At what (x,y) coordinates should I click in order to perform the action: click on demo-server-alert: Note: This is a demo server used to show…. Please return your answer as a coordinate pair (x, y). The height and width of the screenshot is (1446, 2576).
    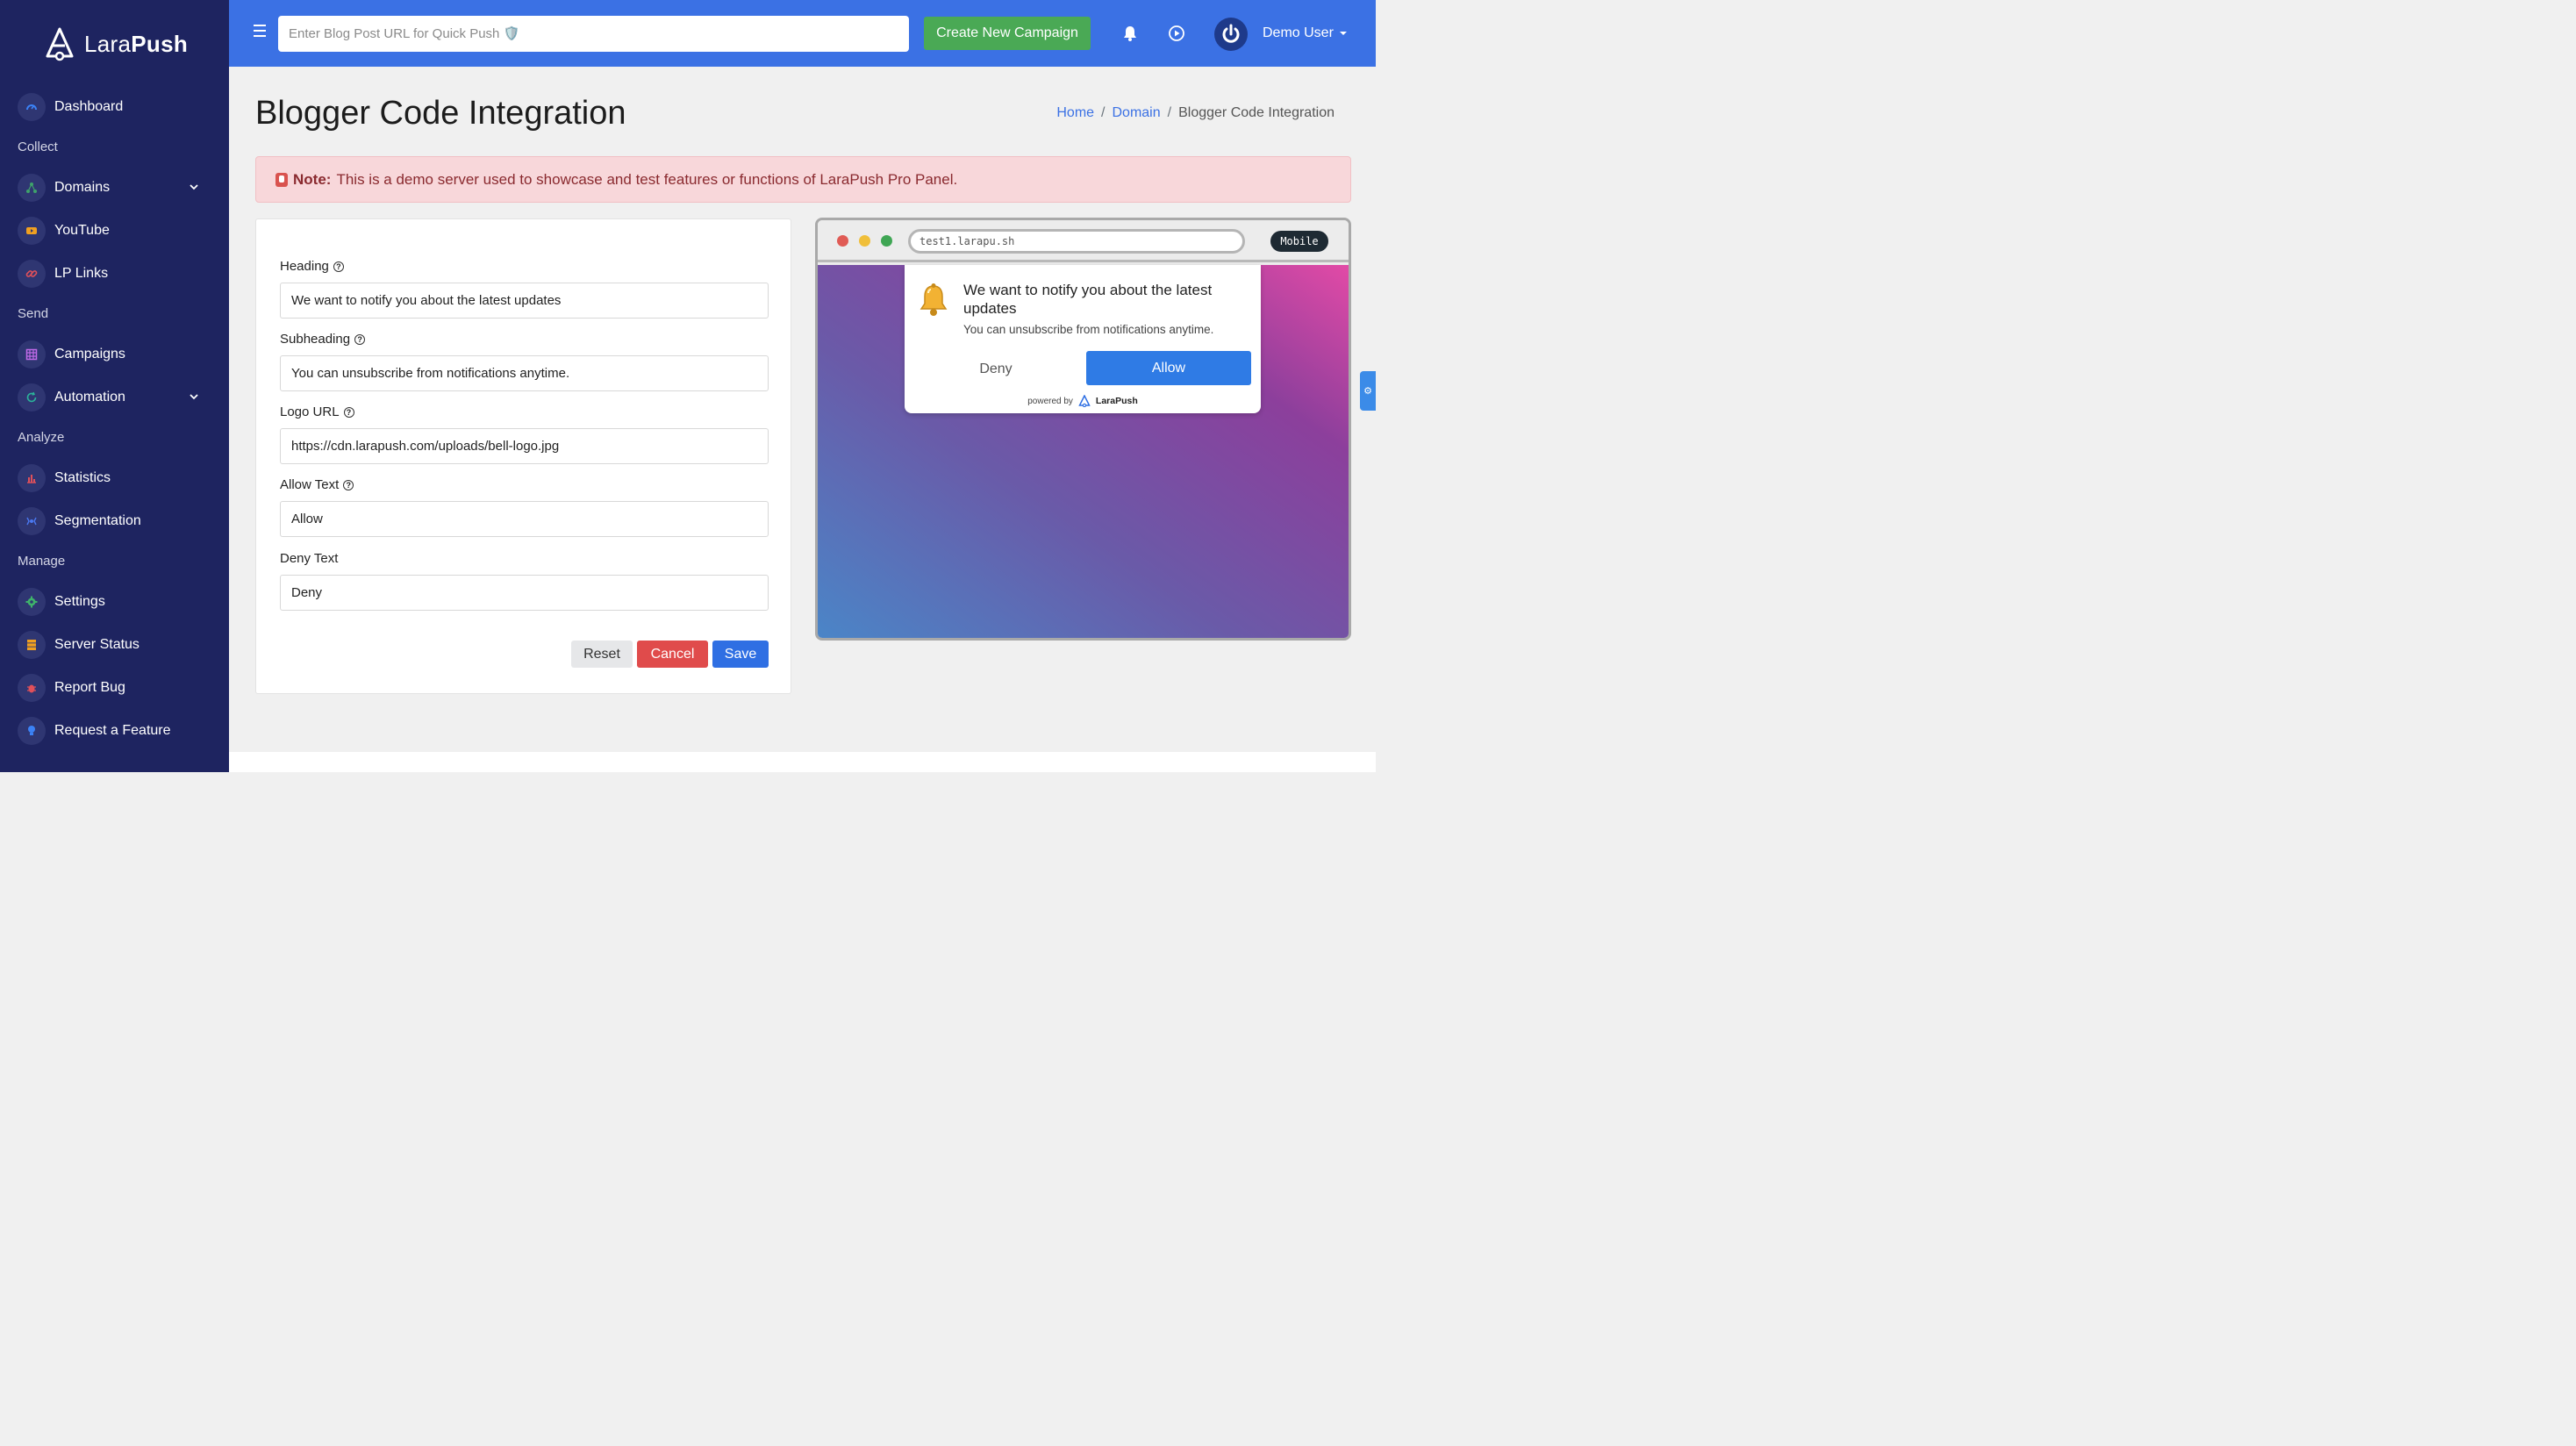
    Looking at the image, I should click on (803, 179).